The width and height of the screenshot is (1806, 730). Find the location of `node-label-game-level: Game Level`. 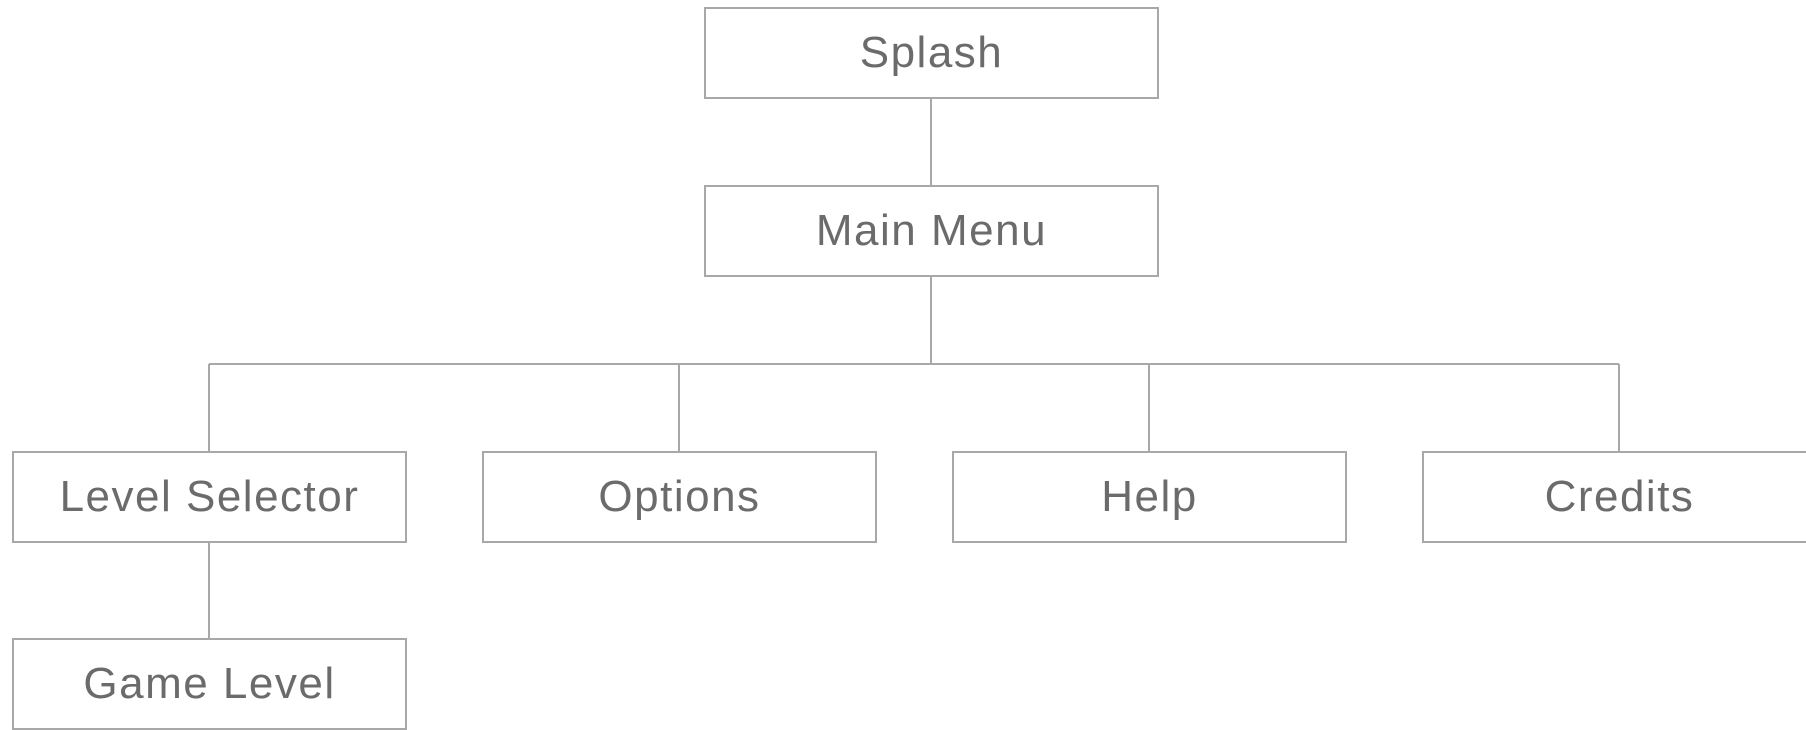

node-label-game-level: Game Level is located at coordinates (209, 683).